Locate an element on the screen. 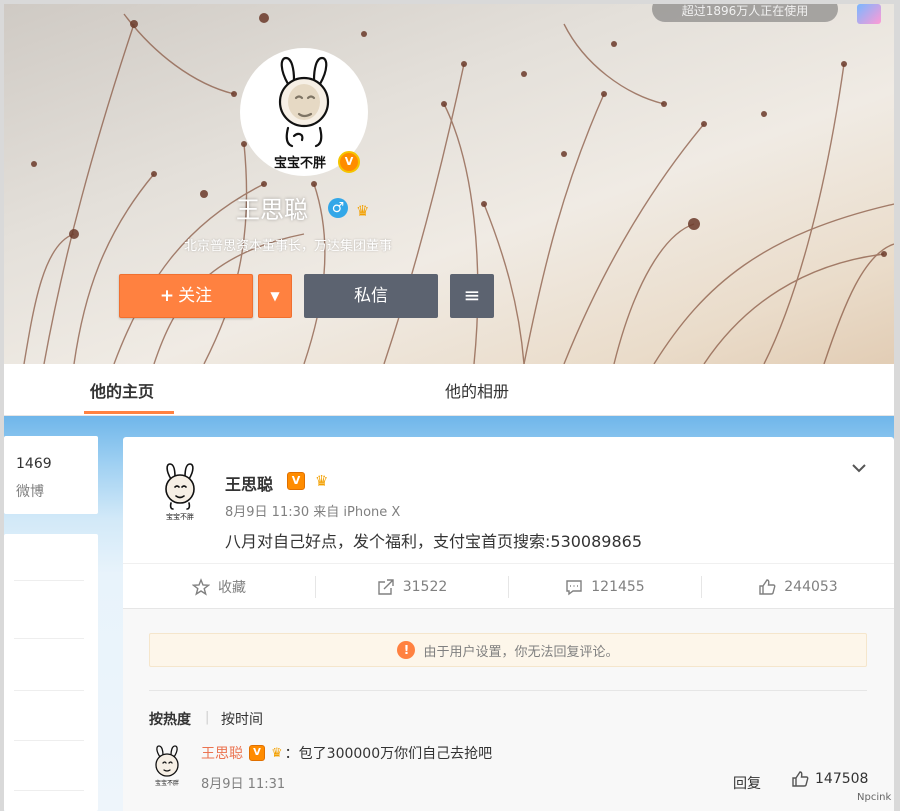  plus-icon: + is located at coordinates (167, 296).